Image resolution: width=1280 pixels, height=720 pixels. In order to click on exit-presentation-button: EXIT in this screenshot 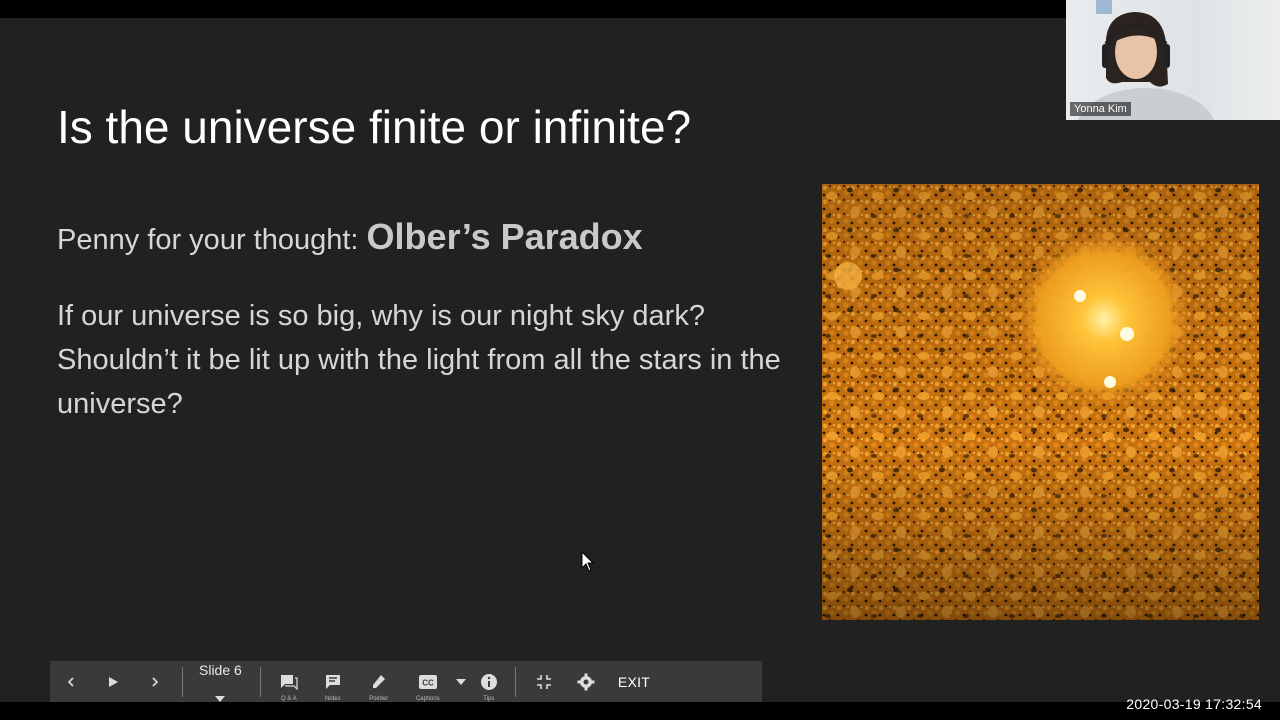, I will do `click(637, 681)`.